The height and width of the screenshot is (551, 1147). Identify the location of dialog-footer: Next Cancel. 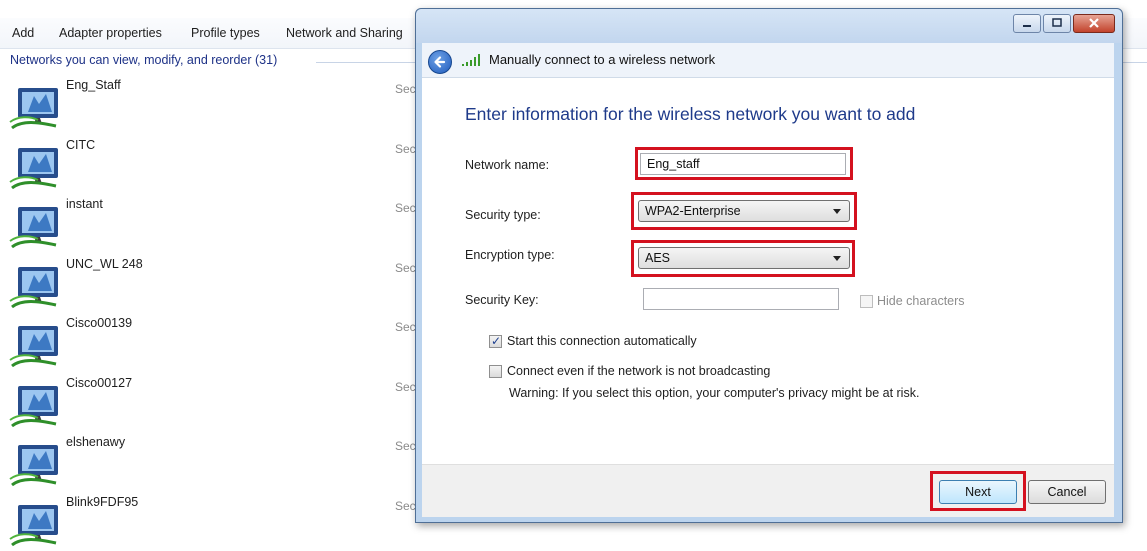
(768, 490).